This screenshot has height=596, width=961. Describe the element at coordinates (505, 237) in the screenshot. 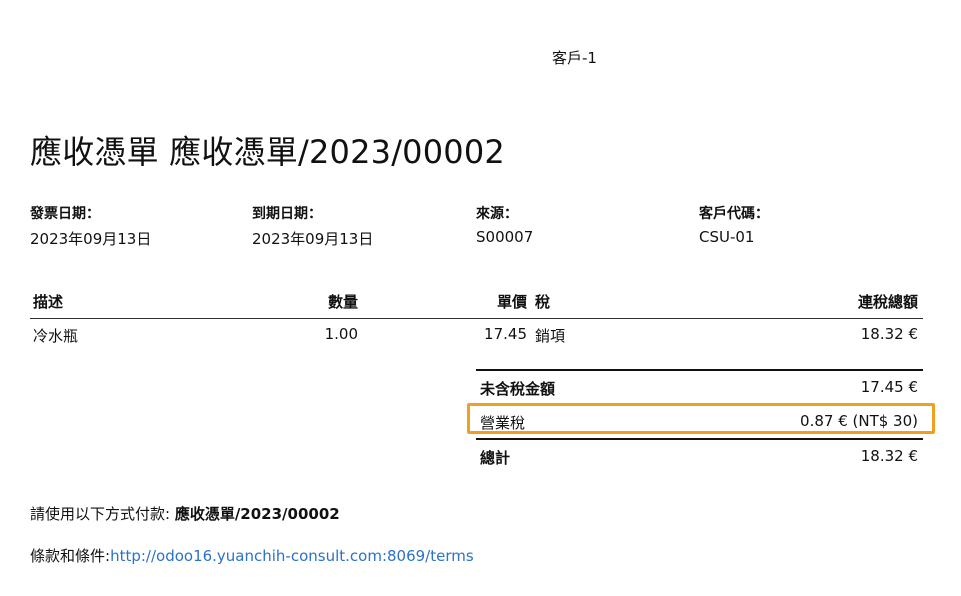

I see `source-value: S00007` at that location.